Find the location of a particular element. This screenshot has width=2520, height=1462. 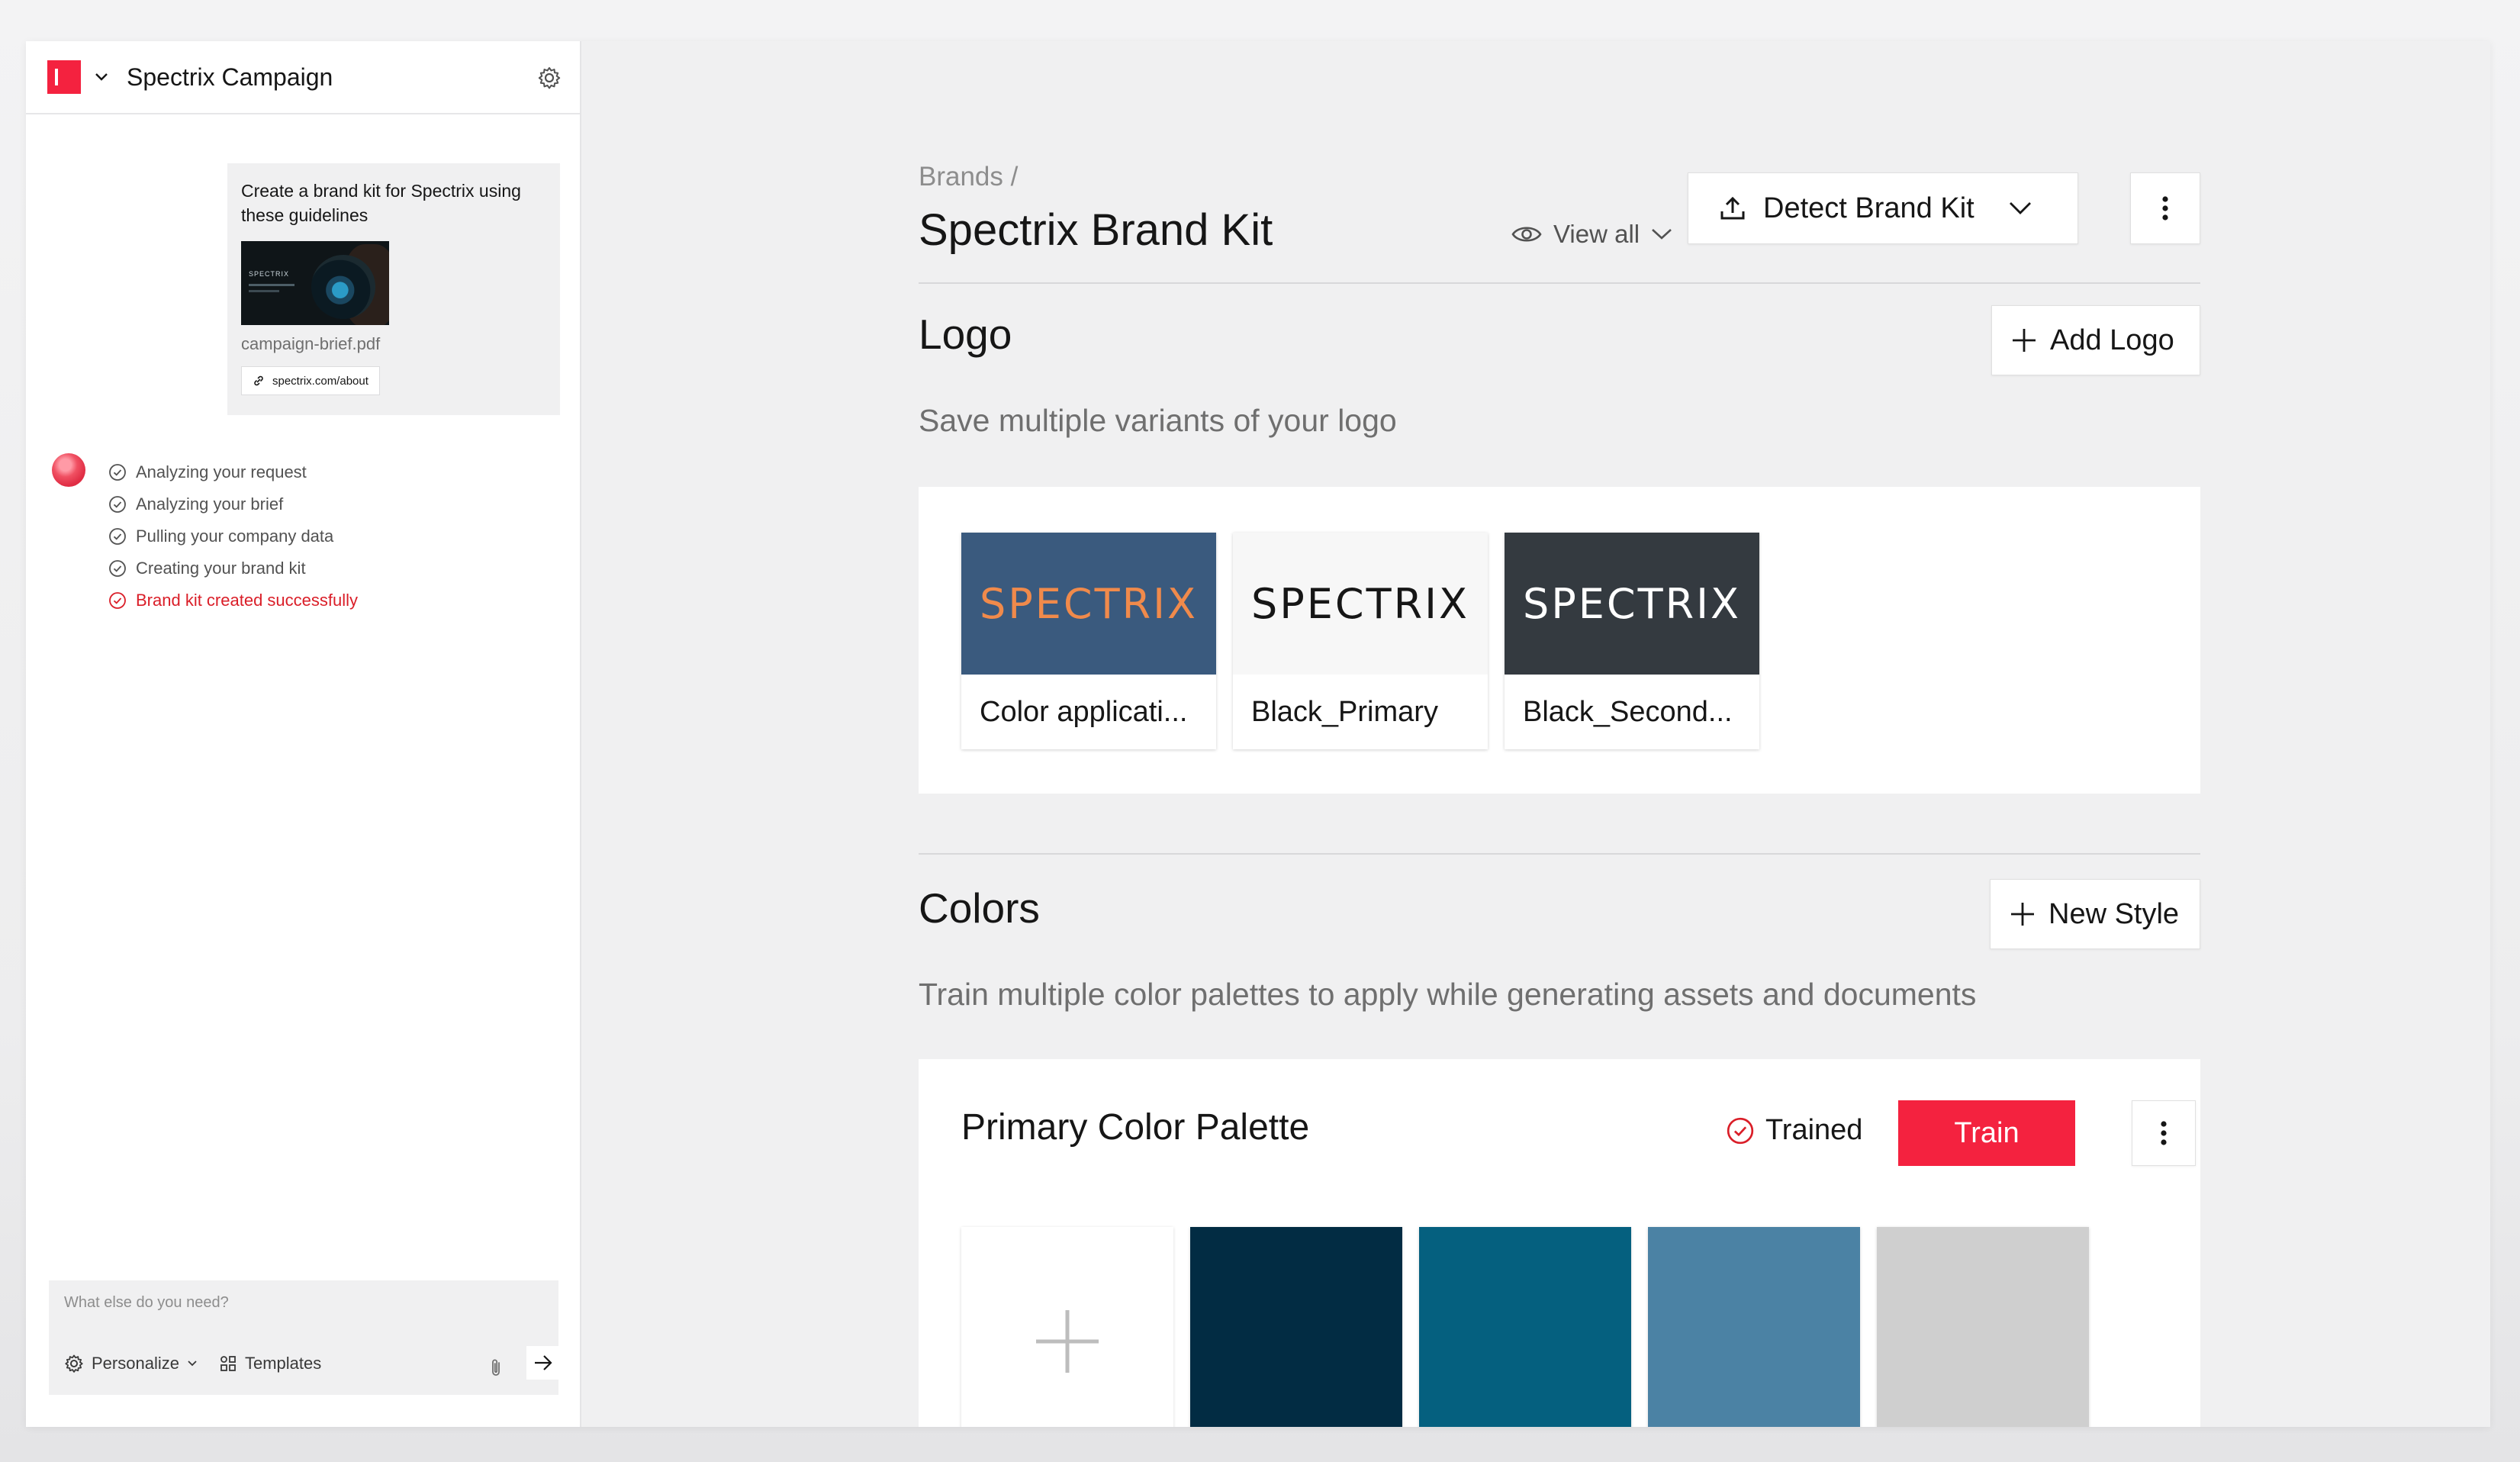

progress-step: Pulling your company data is located at coordinates (233, 536).